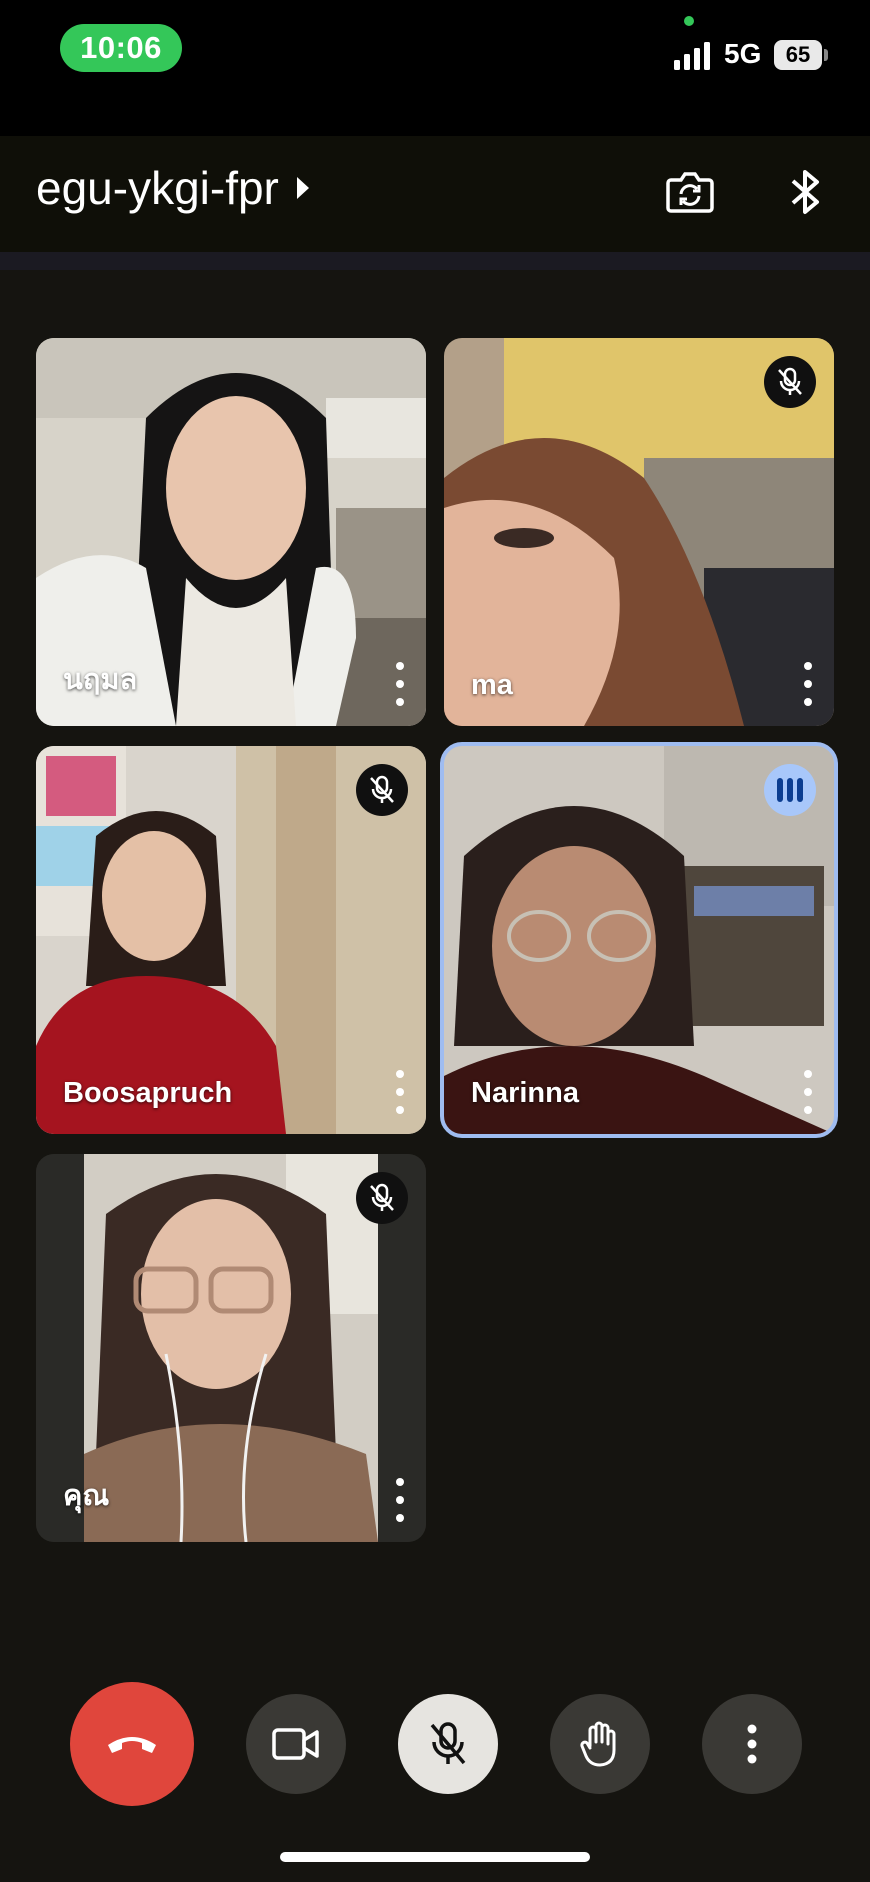 The image size is (870, 1882). What do you see at coordinates (435, 68) in the screenshot?
I see `status-bar: 10:06 5G 65` at bounding box center [435, 68].